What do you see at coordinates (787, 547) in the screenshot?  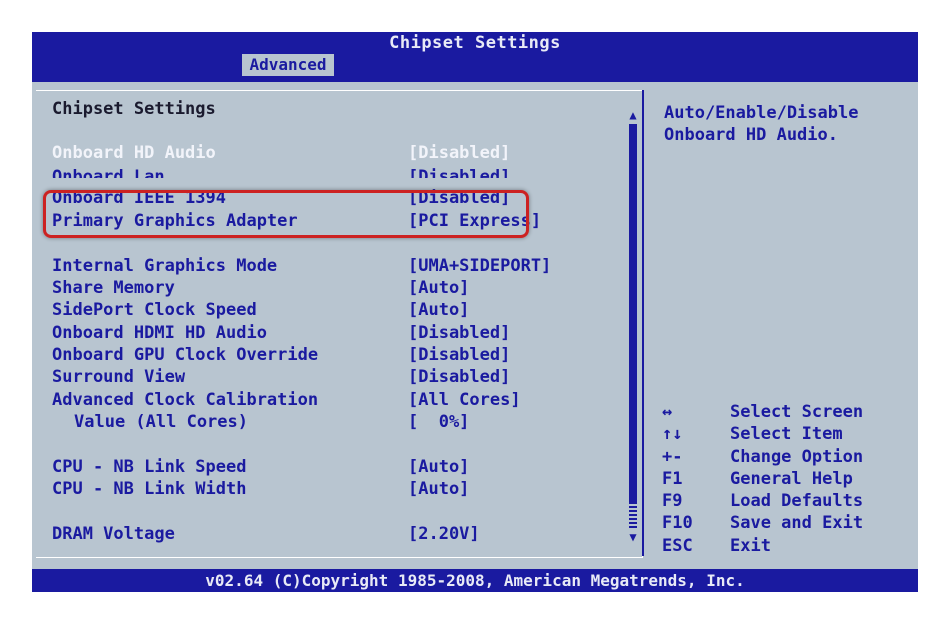 I see `key-legend-item: ESC Exit` at bounding box center [787, 547].